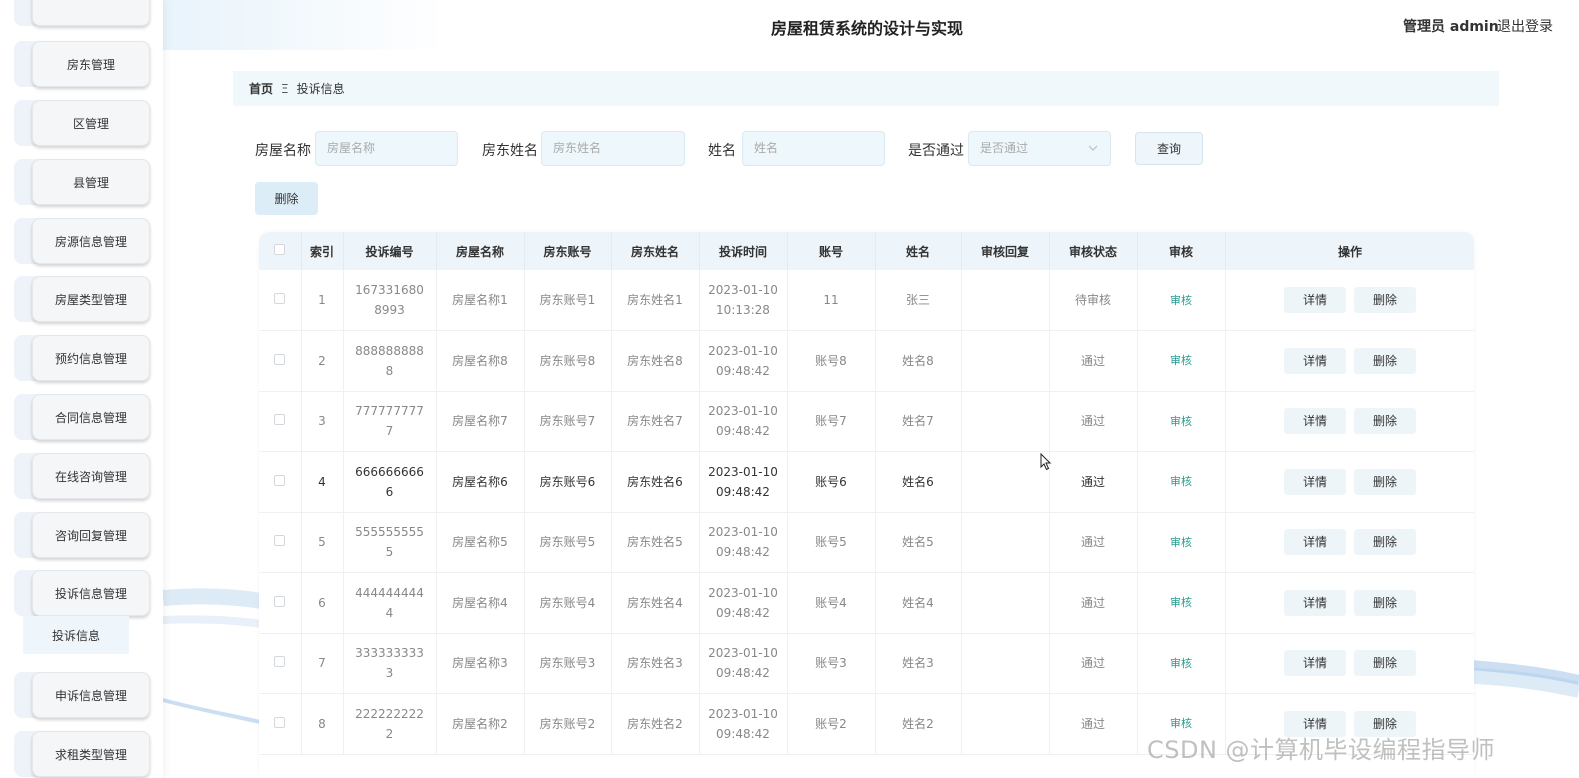  What do you see at coordinates (867, 28) in the screenshot?
I see `app-title: 房屋租赁系统的设计与实现` at bounding box center [867, 28].